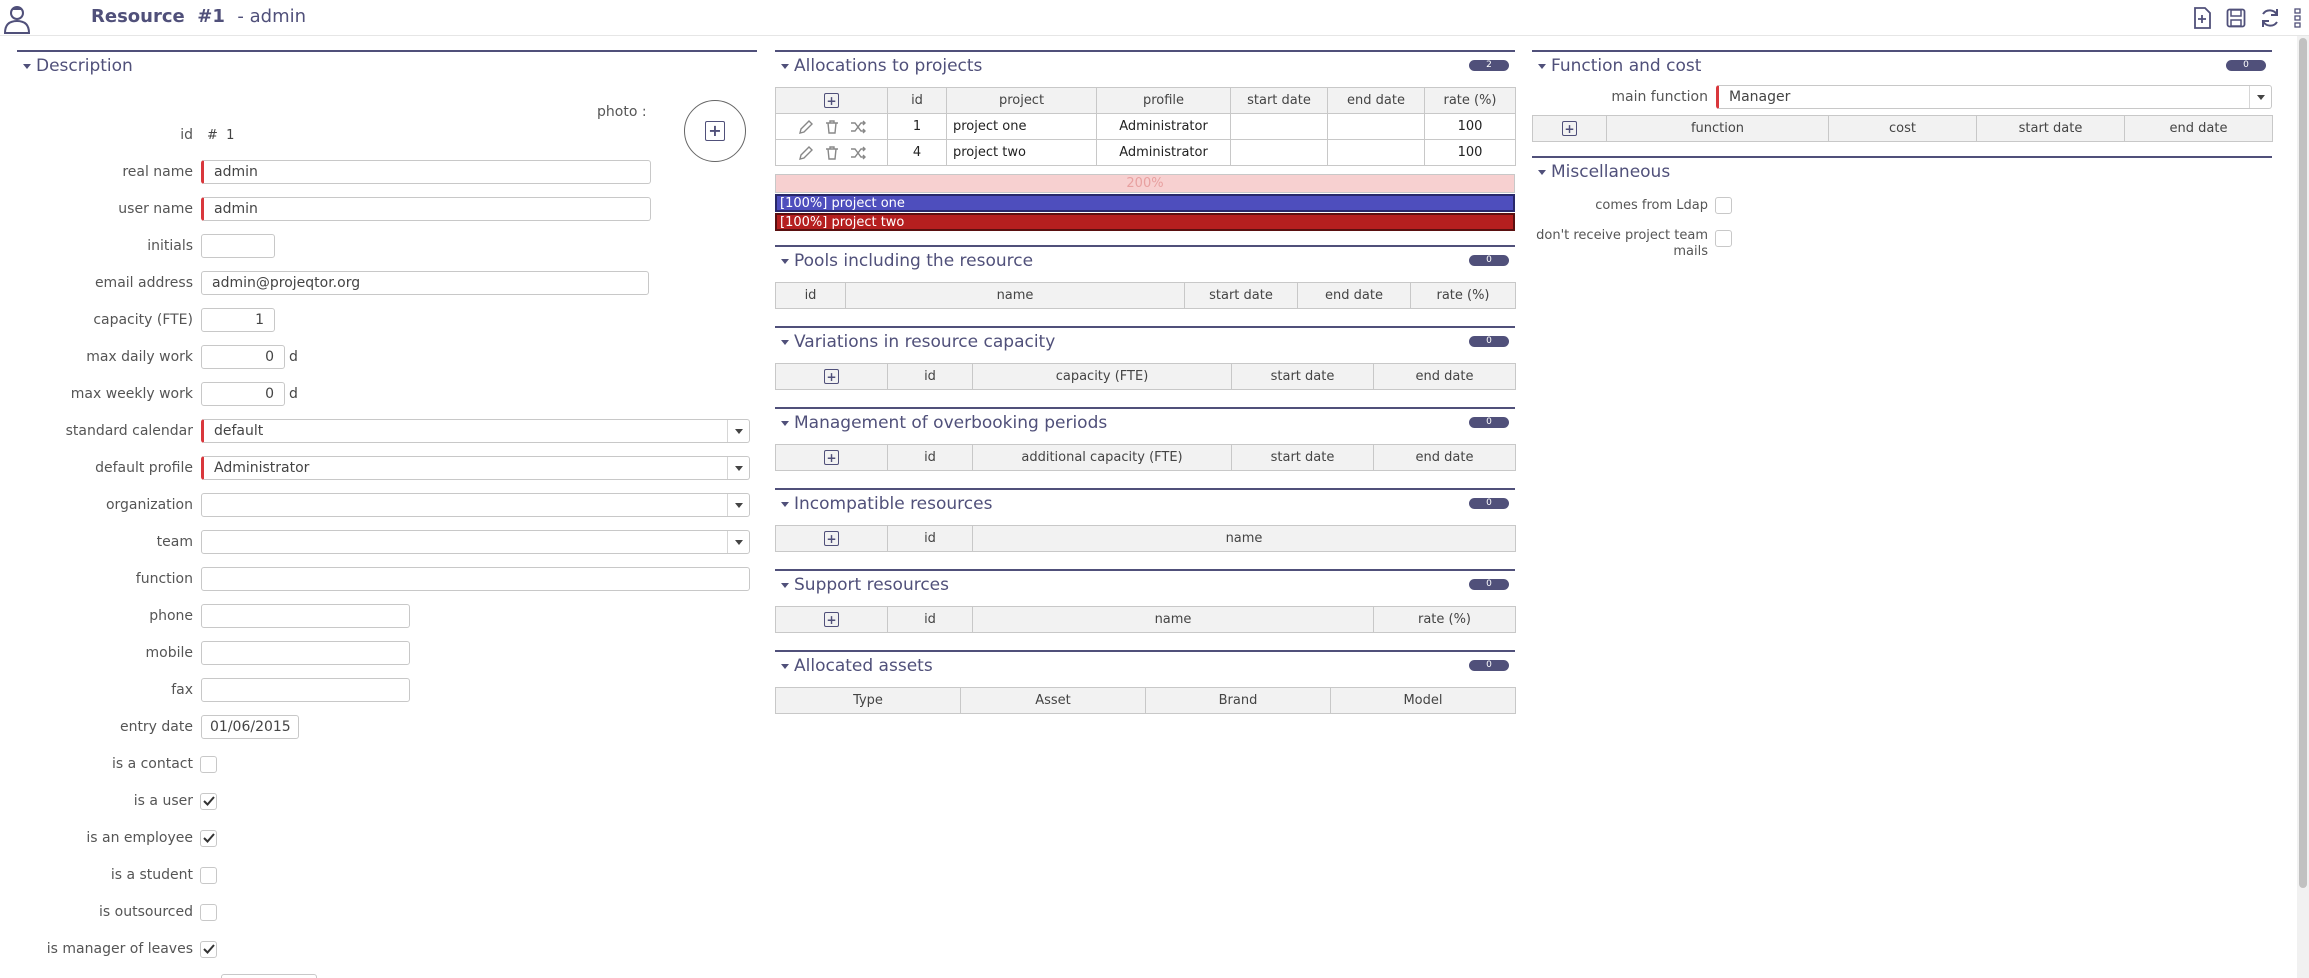  Describe the element at coordinates (2270, 18) in the screenshot. I see `refresh-button` at that location.